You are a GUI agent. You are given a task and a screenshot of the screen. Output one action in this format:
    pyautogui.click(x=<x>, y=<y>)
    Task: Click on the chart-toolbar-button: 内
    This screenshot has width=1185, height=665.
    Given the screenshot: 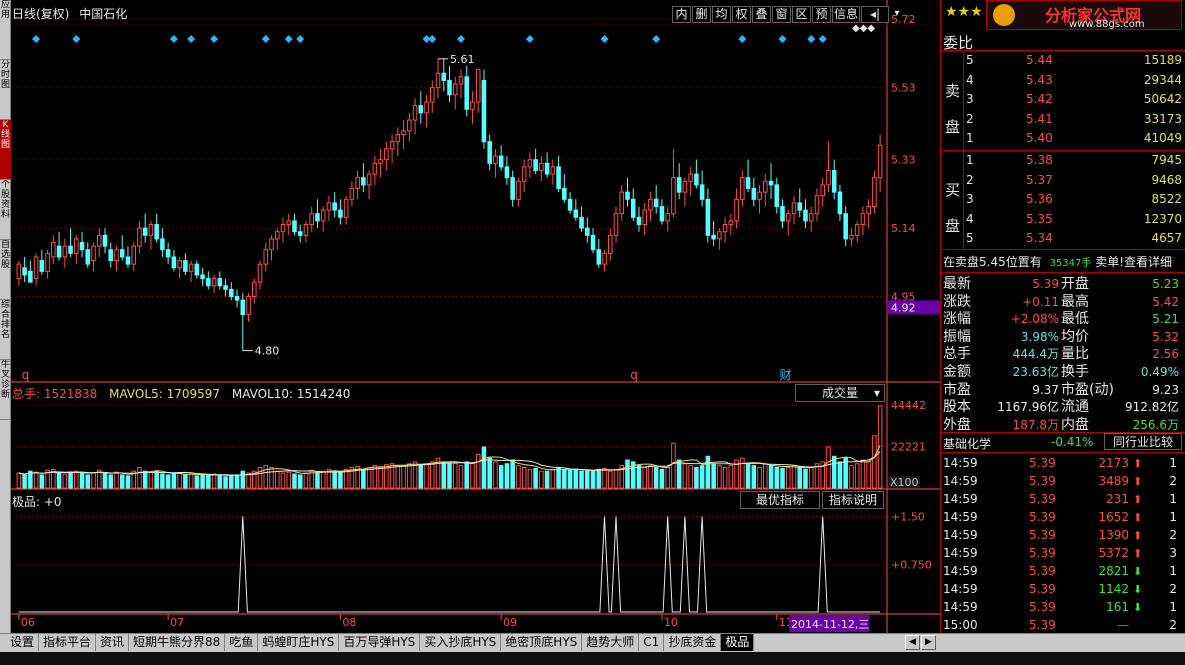 What is the action you would take?
    pyautogui.click(x=681, y=14)
    